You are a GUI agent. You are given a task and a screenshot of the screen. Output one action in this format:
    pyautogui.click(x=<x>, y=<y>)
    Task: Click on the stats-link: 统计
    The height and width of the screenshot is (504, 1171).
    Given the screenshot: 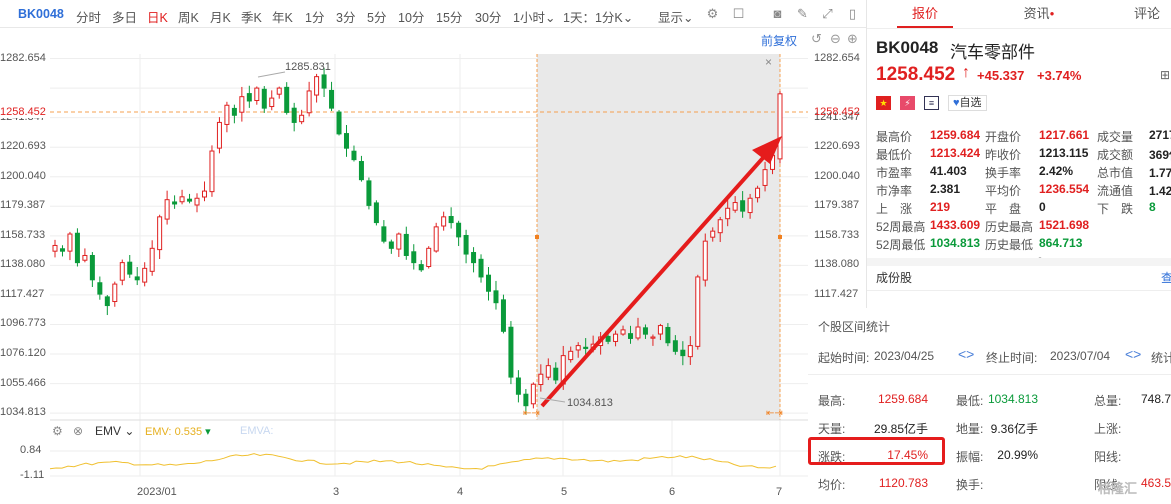 What is the action you would take?
    pyautogui.click(x=1161, y=357)
    